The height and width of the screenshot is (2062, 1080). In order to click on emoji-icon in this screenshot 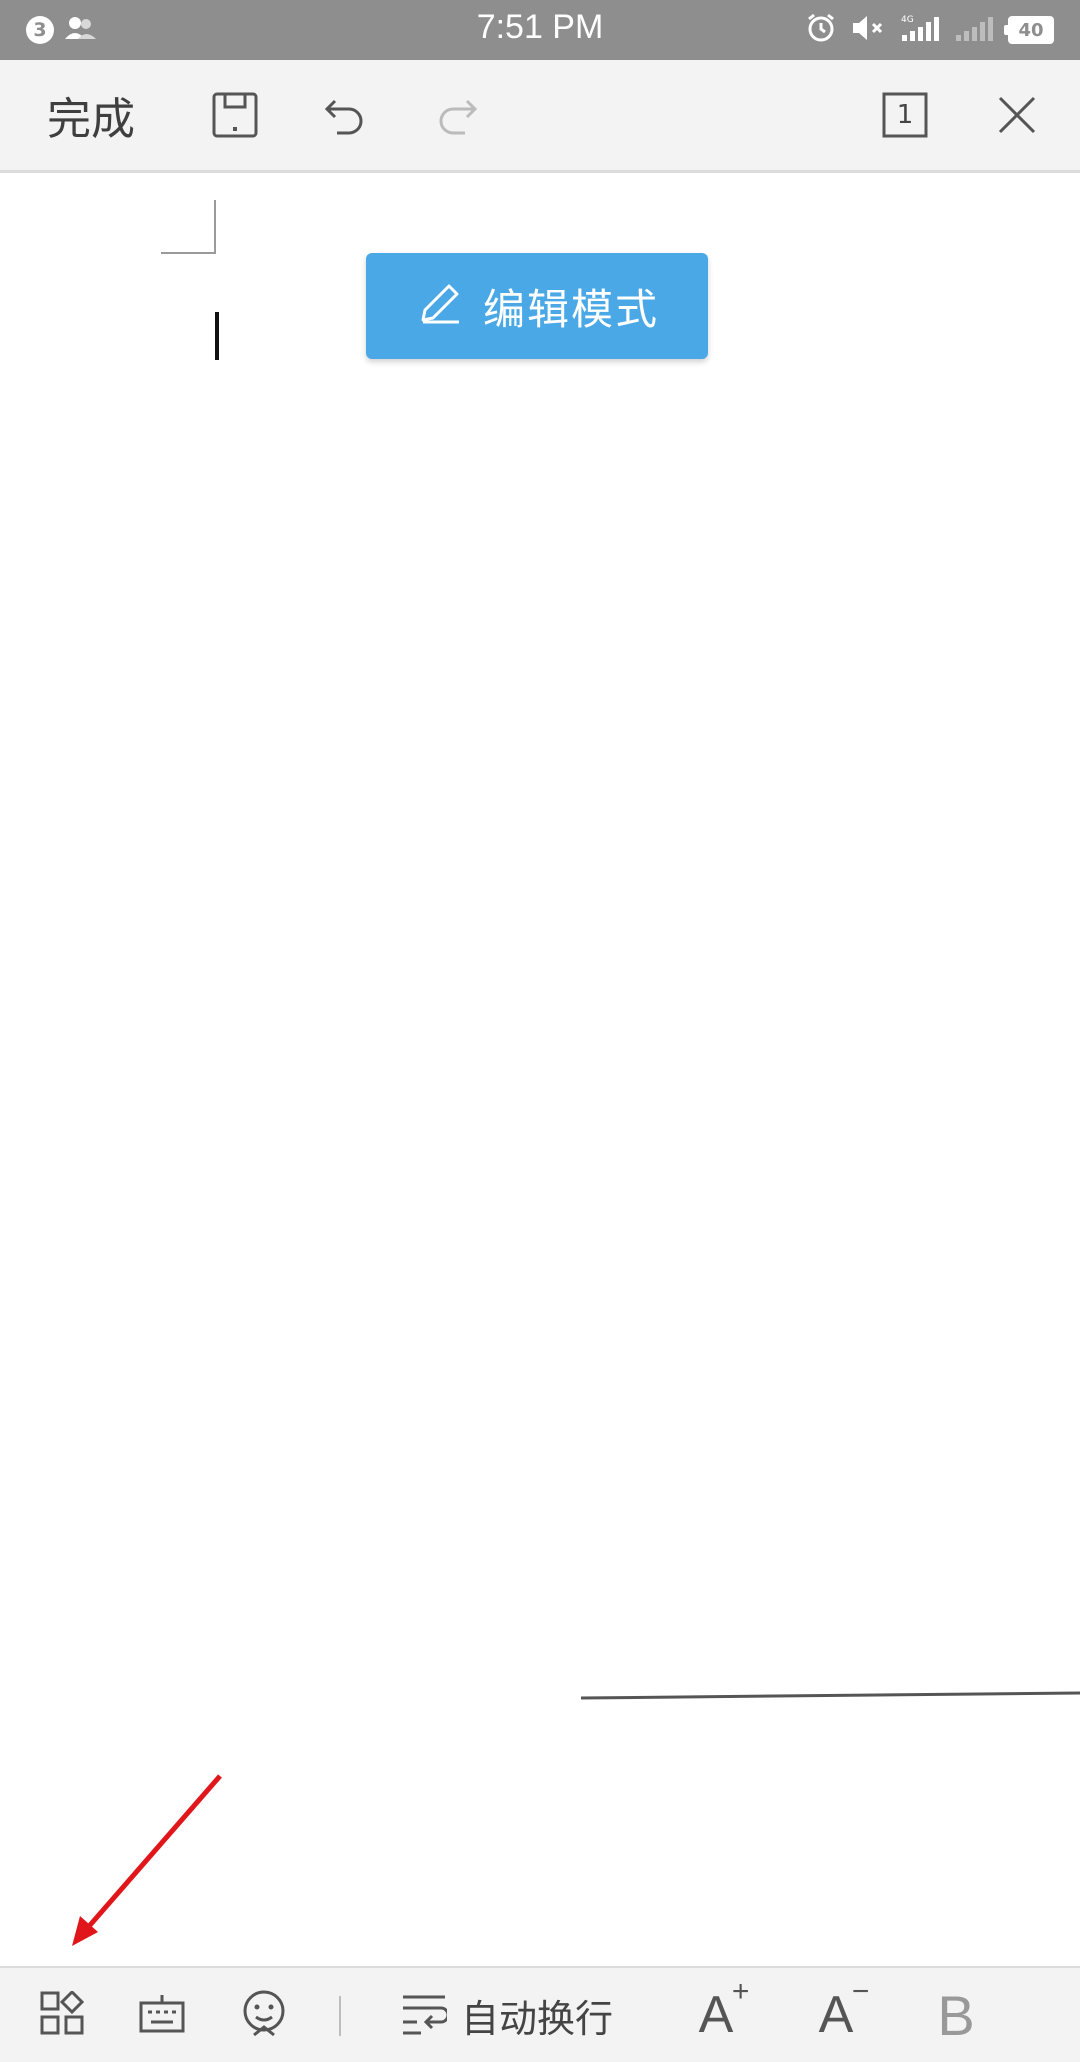, I will do `click(264, 2015)`.